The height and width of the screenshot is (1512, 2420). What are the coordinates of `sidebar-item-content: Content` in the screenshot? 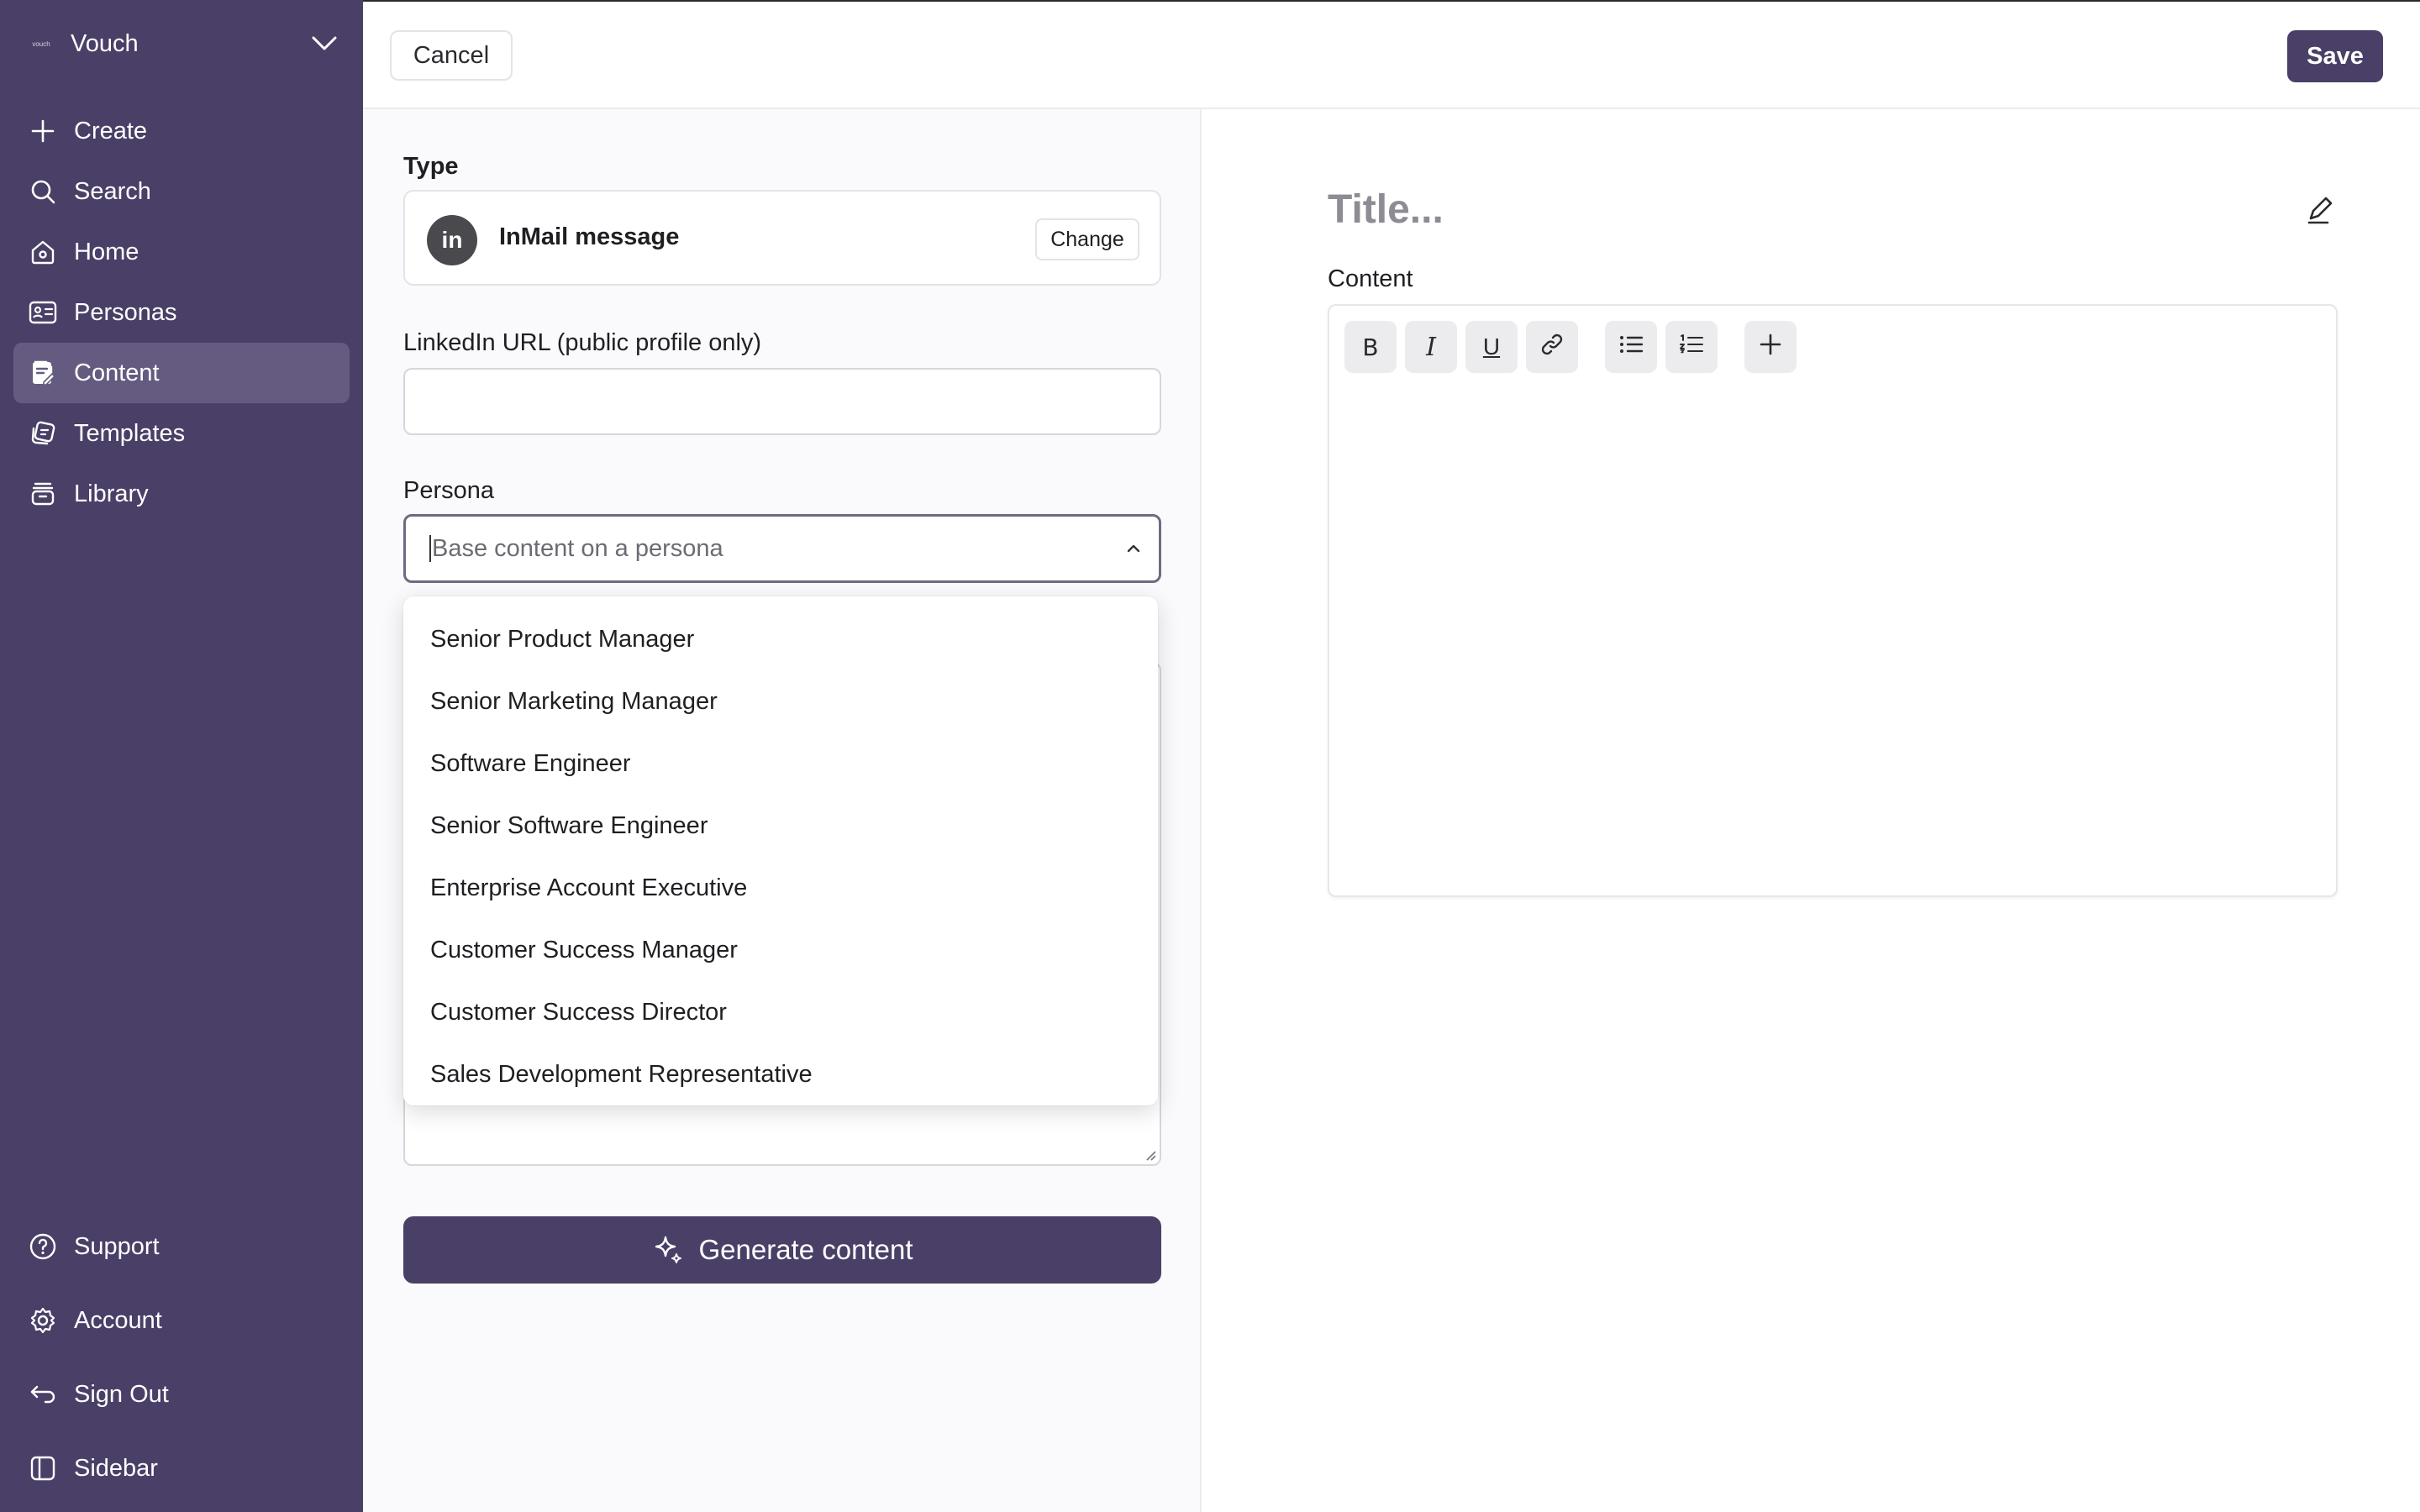 It's located at (181, 373).